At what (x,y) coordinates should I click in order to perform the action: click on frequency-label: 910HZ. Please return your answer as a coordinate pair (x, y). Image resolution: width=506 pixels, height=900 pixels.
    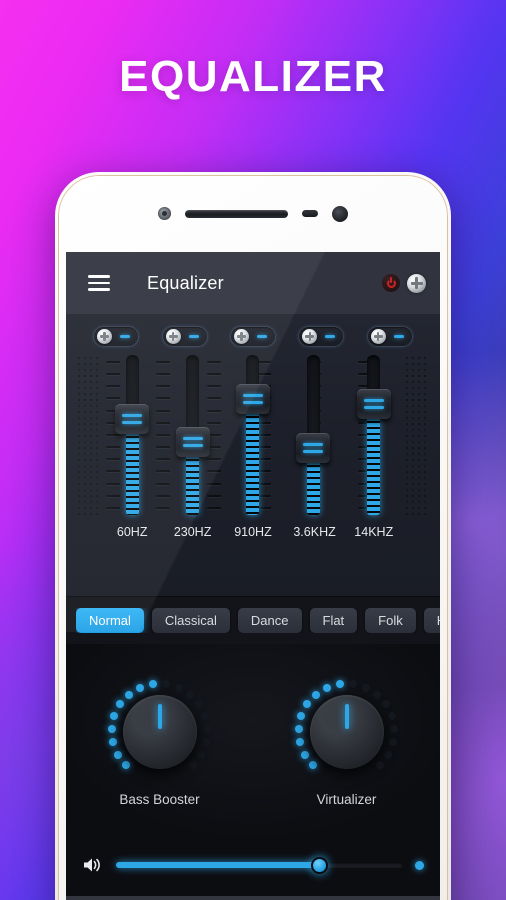
    Looking at the image, I should click on (253, 532).